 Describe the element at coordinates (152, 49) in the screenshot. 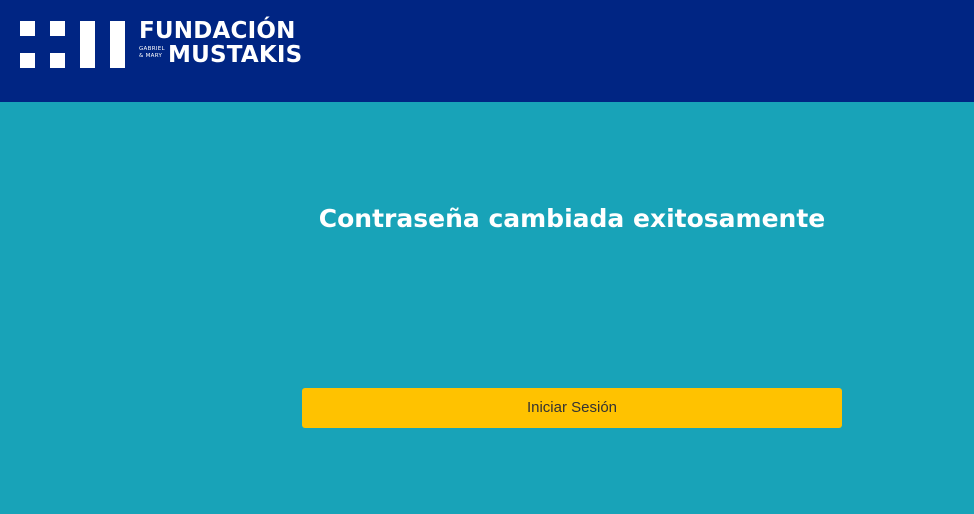

I see `logo-subtitle-top: GABRIEL` at that location.